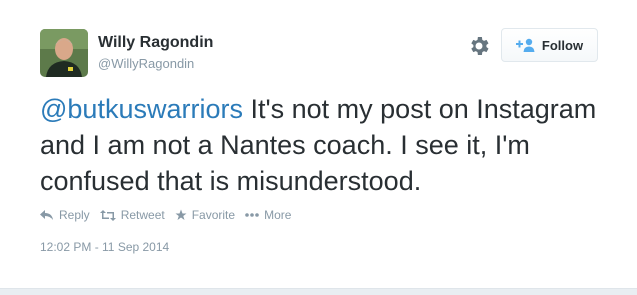  Describe the element at coordinates (252, 215) in the screenshot. I see `more-dots-icon` at that location.